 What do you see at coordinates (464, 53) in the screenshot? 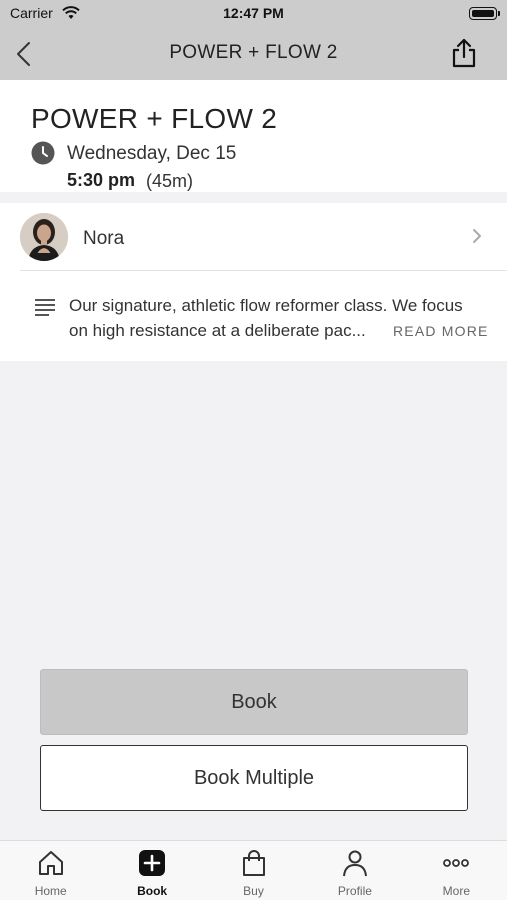
I see `share-icon` at bounding box center [464, 53].